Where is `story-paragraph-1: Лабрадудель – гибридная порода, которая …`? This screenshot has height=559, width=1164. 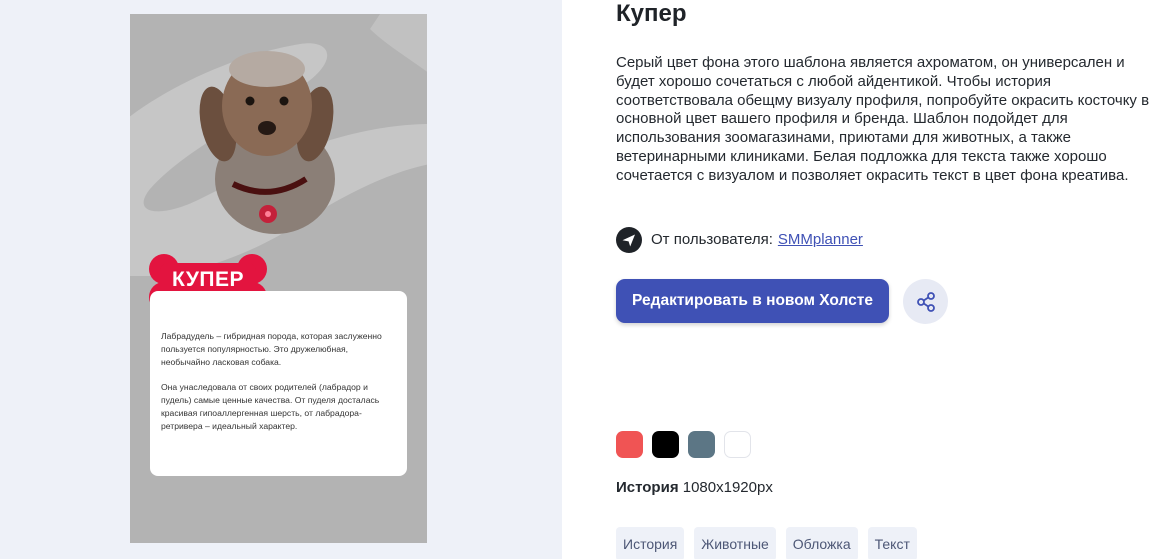
story-paragraph-1: Лабрадудель – гибридная порода, которая … is located at coordinates (271, 349).